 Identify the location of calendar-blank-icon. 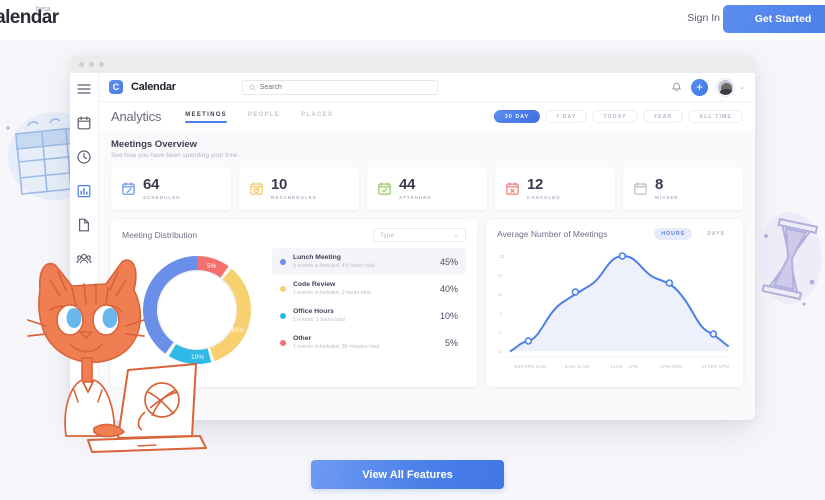
(640, 188).